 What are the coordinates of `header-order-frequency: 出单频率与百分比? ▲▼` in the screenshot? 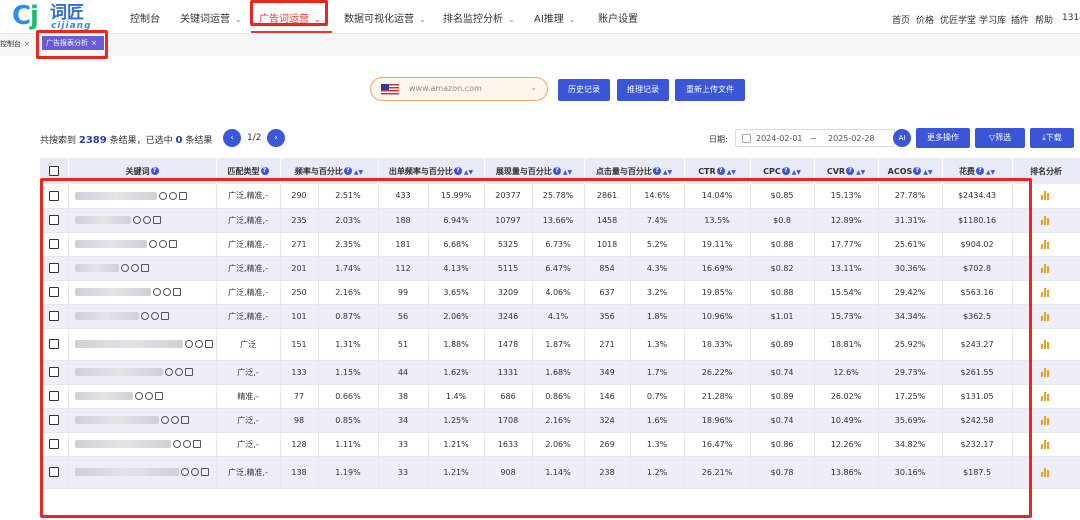 It's located at (431, 171).